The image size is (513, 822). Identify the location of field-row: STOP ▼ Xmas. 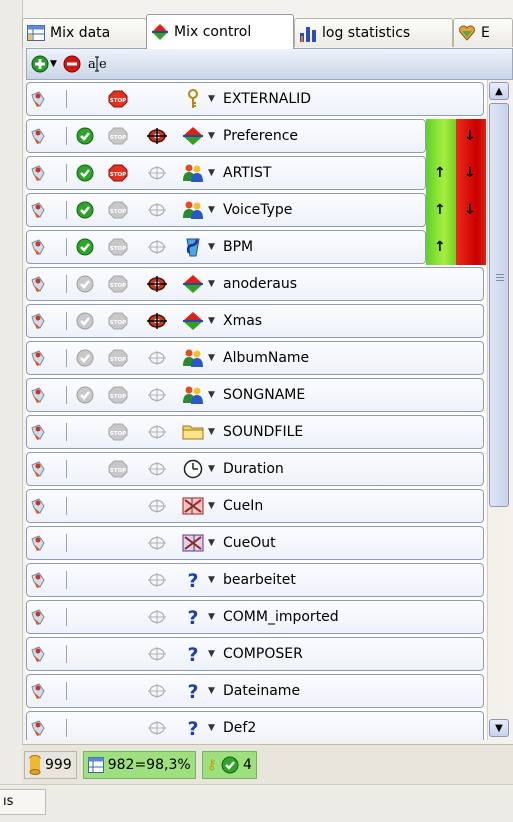
(255, 320).